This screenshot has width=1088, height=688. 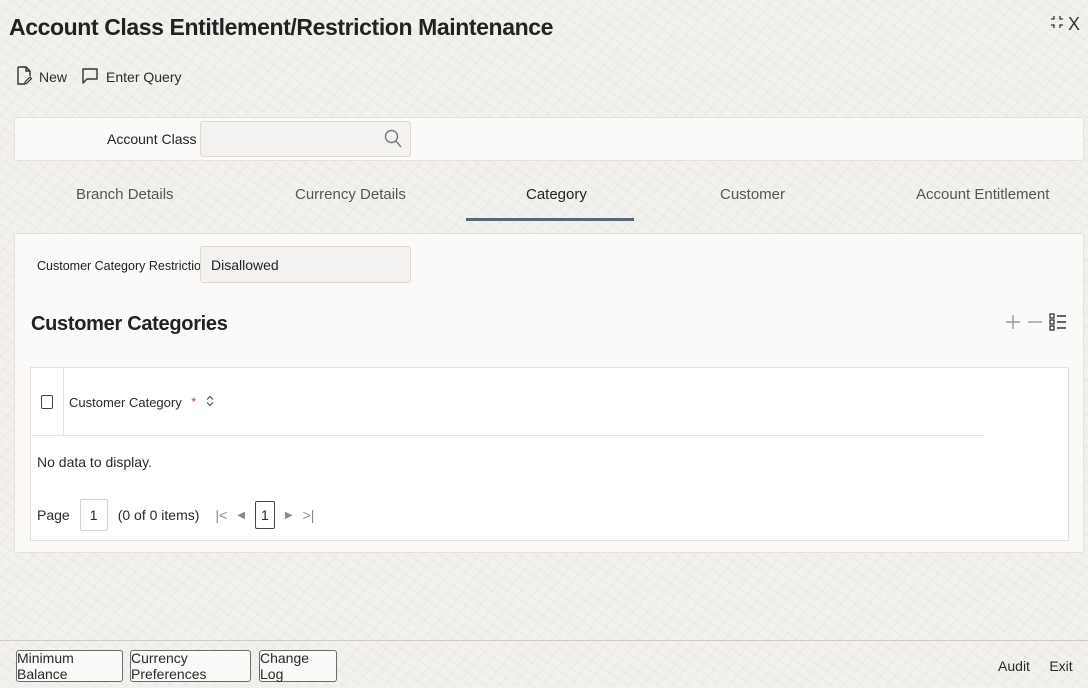 What do you see at coordinates (144, 77) in the screenshot?
I see `enter-query-label: Enter Query` at bounding box center [144, 77].